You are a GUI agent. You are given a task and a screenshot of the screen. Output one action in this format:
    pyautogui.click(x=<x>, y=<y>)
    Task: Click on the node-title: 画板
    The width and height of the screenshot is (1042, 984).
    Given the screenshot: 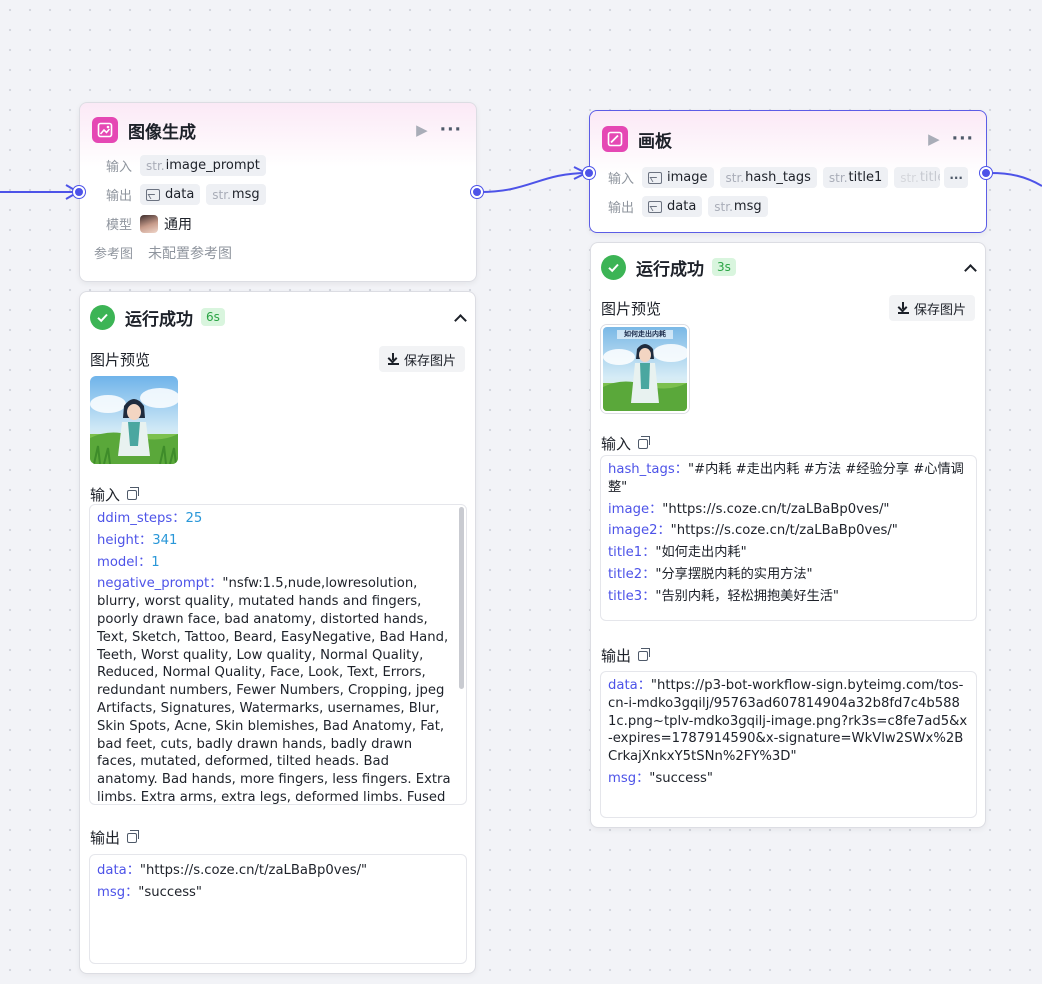 What is the action you would take?
    pyautogui.click(x=655, y=141)
    